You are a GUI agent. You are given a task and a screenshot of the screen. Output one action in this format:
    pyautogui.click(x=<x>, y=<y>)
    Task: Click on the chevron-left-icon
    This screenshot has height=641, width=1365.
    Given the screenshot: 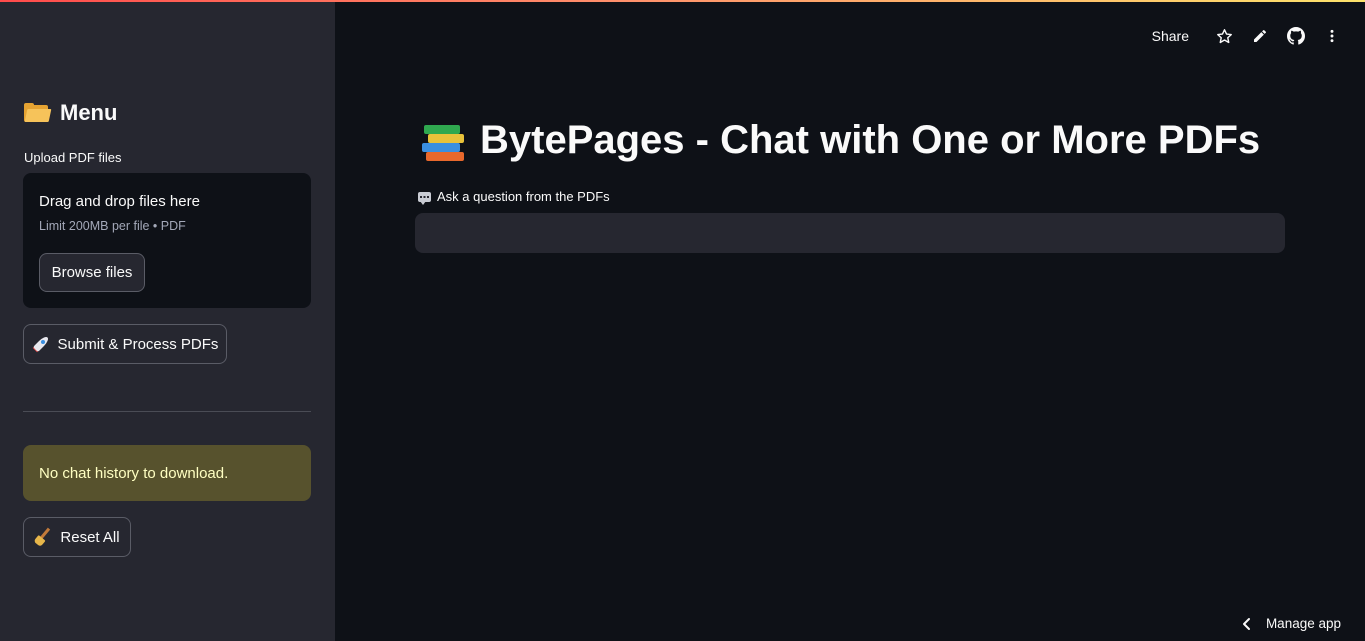 What is the action you would take?
    pyautogui.click(x=1246, y=623)
    